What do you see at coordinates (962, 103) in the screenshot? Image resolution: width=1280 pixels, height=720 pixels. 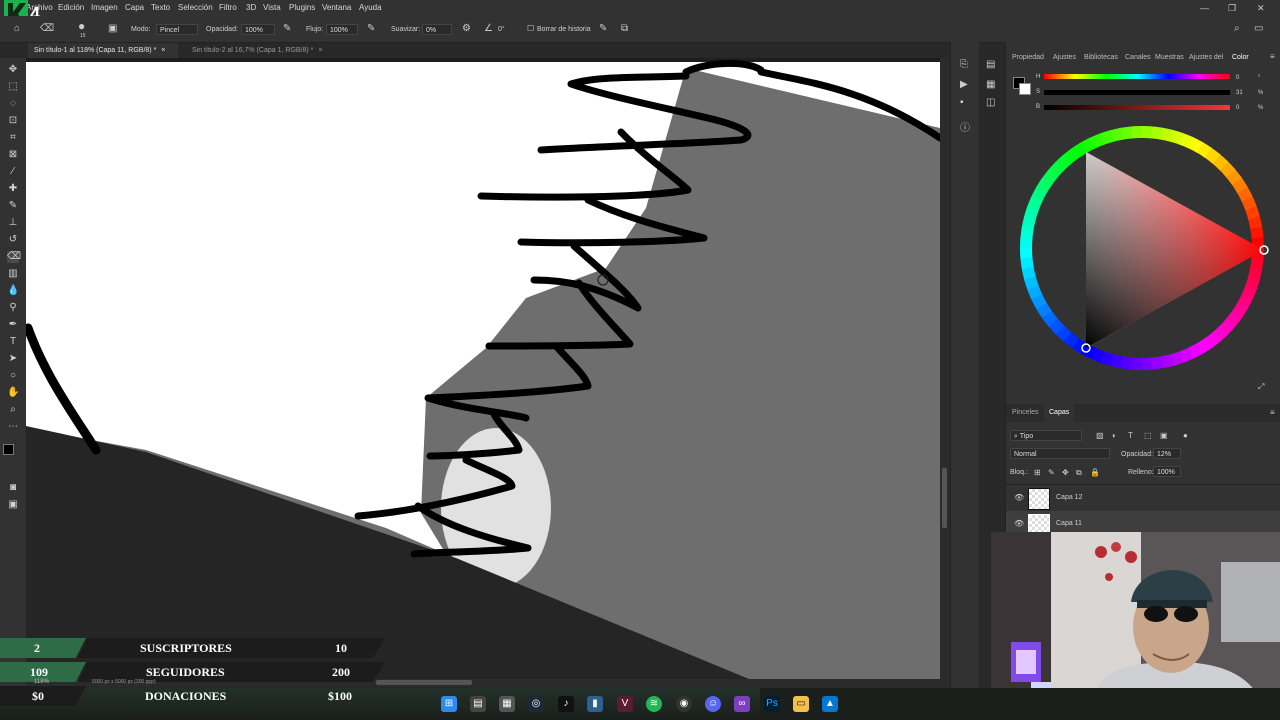 I see `comments-icon: ▪` at bounding box center [962, 103].